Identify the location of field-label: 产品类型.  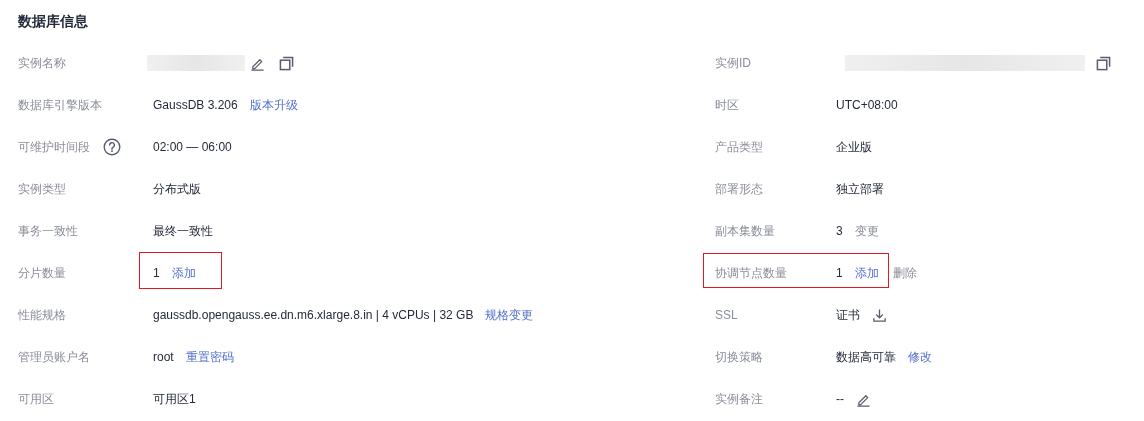
(739, 147).